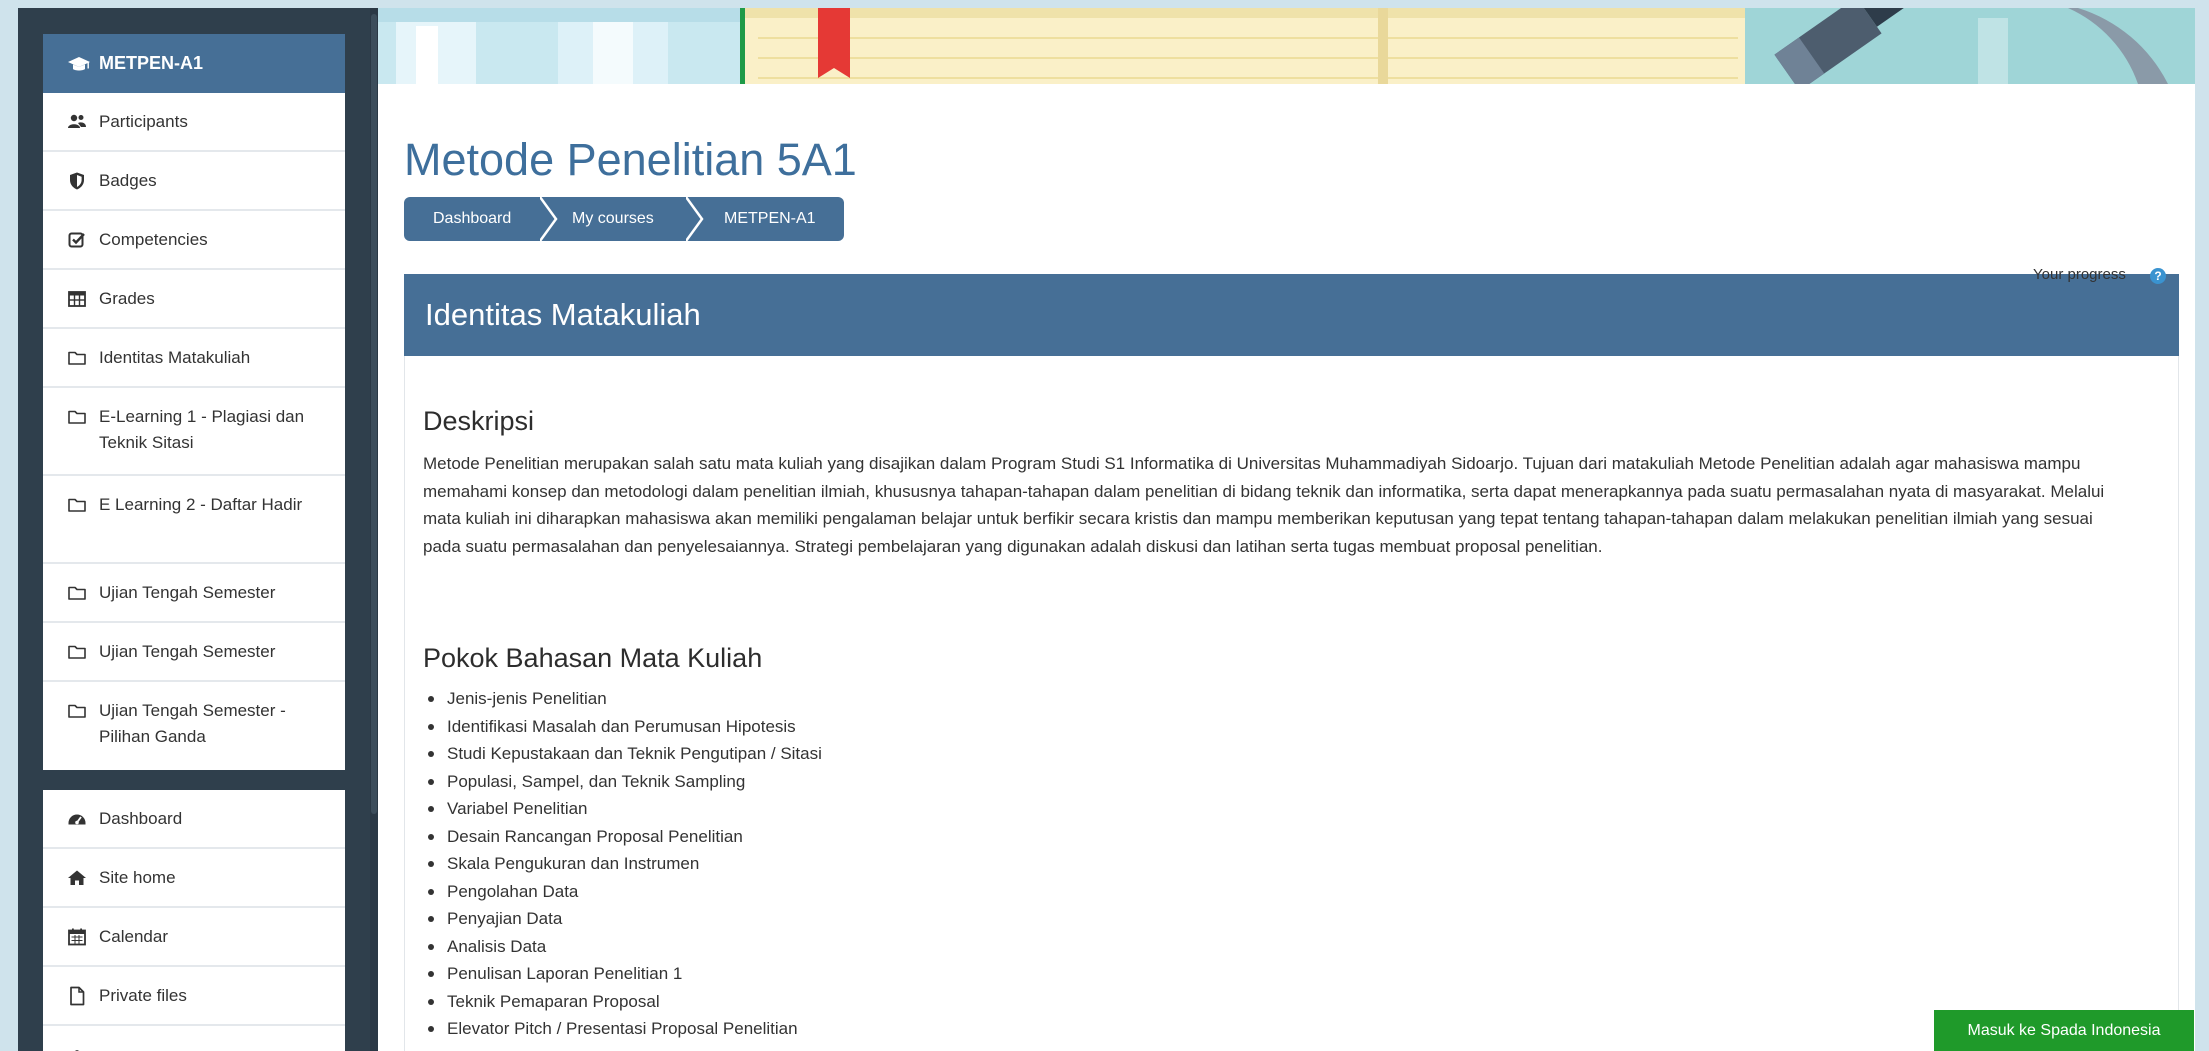 The height and width of the screenshot is (1051, 2209). What do you see at coordinates (194, 181) in the screenshot?
I see `sidebar-item-badges: Badges` at bounding box center [194, 181].